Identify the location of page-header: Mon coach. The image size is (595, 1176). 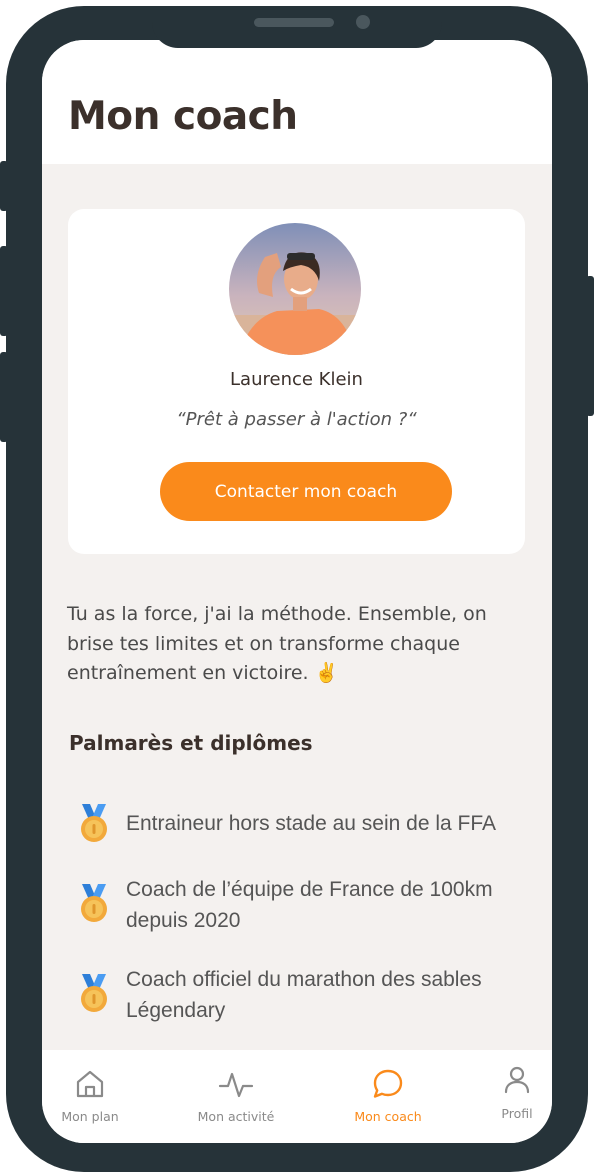
(297, 102).